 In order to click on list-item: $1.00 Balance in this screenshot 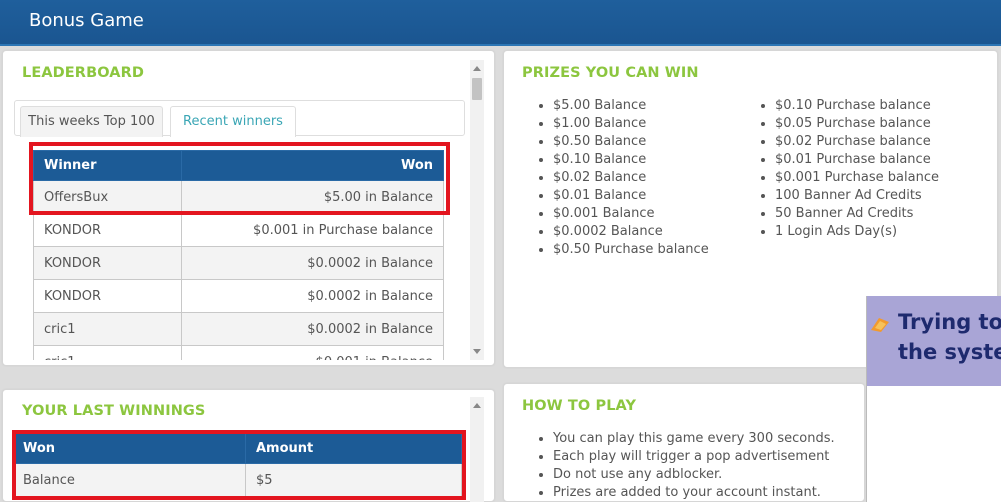, I will do `click(658, 124)`.